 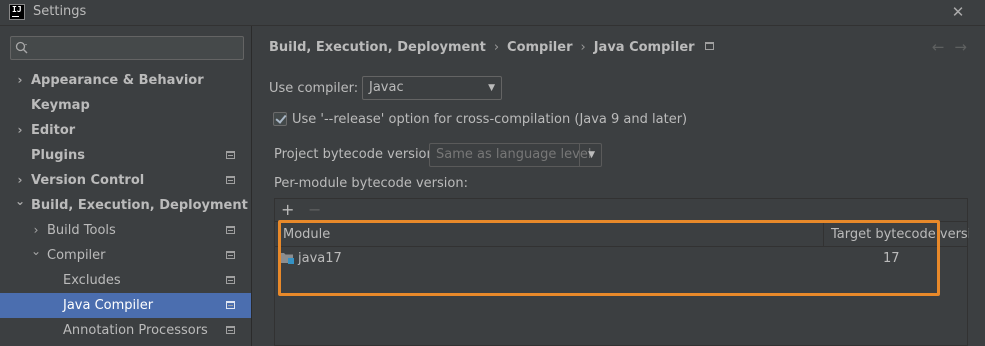 I want to click on breadcrumb-item: Build, Execution, Deployment, so click(x=377, y=47).